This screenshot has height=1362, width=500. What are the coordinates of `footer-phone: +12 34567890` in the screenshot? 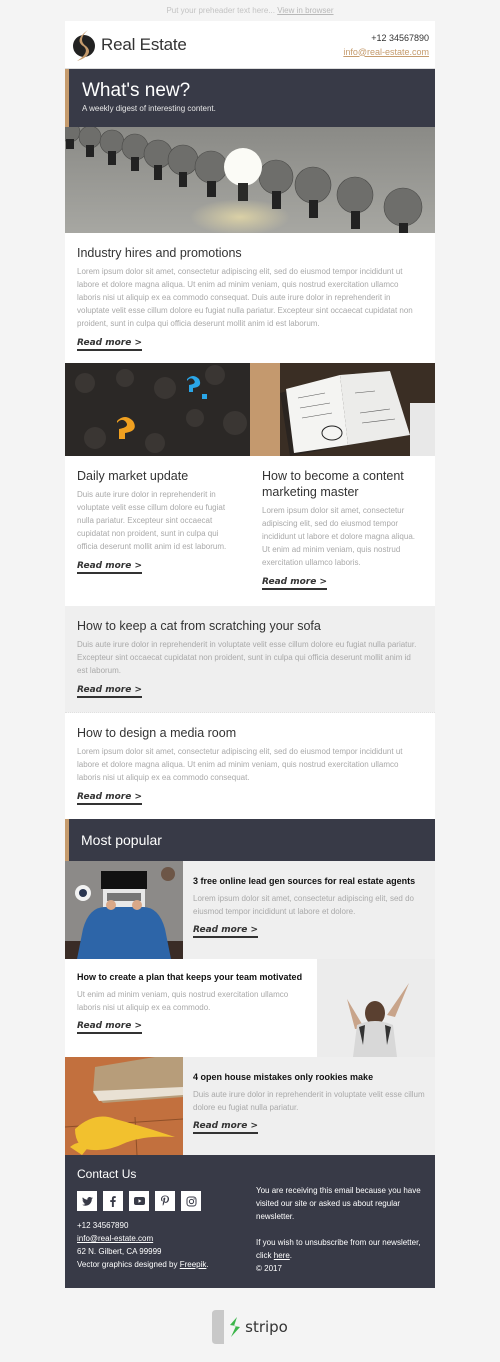 It's located at (103, 1225).